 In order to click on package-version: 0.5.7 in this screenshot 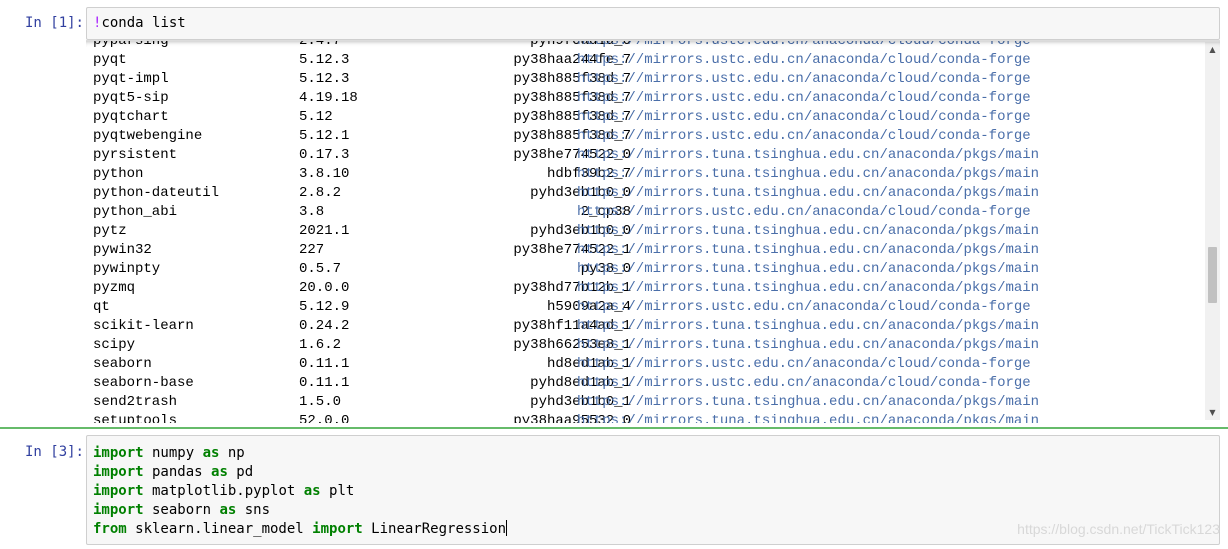, I will do `click(320, 269)`.